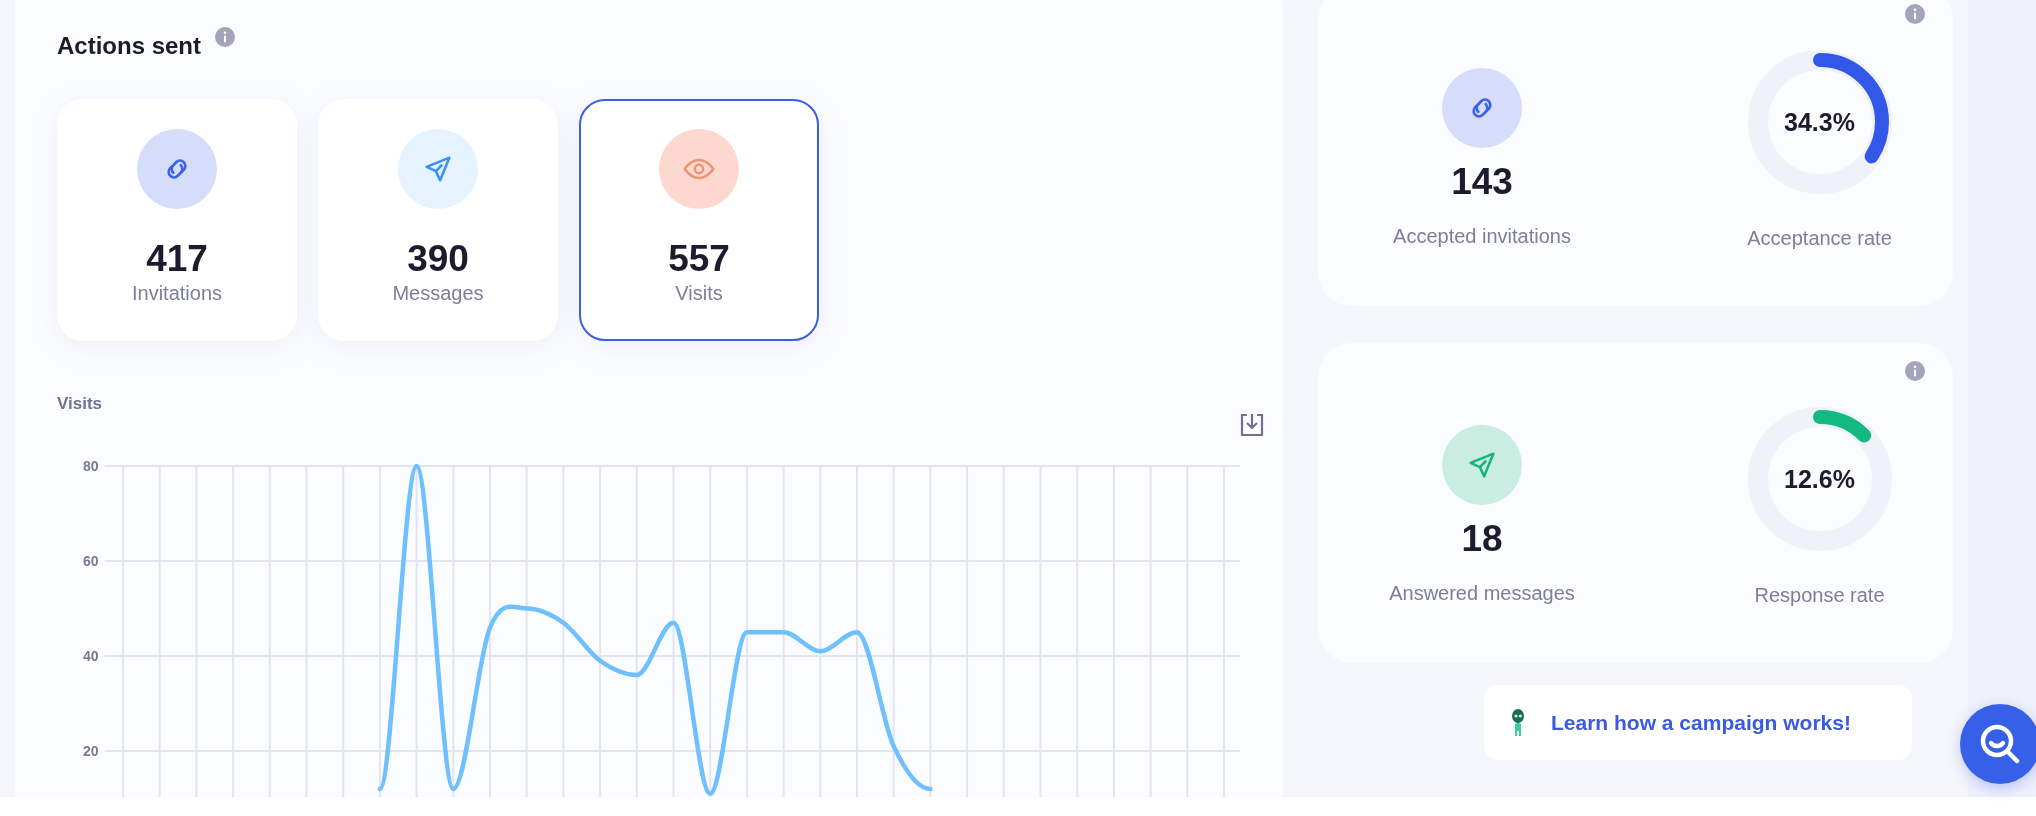 This screenshot has width=2036, height=816. Describe the element at coordinates (699, 293) in the screenshot. I see `stat-label: Visits` at that location.